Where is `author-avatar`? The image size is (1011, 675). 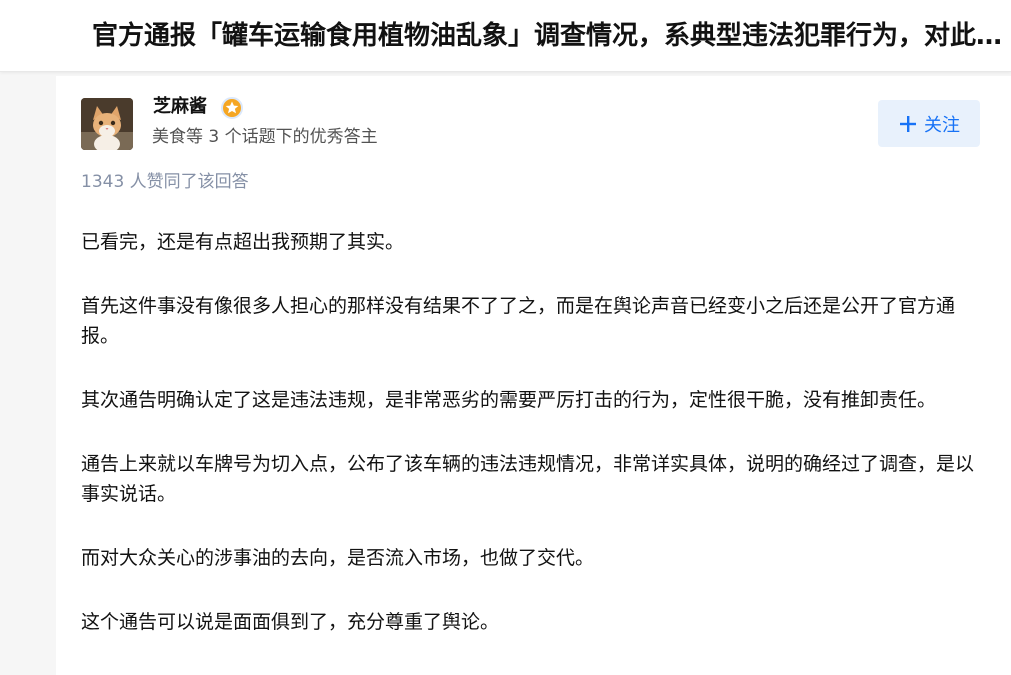 author-avatar is located at coordinates (107, 124).